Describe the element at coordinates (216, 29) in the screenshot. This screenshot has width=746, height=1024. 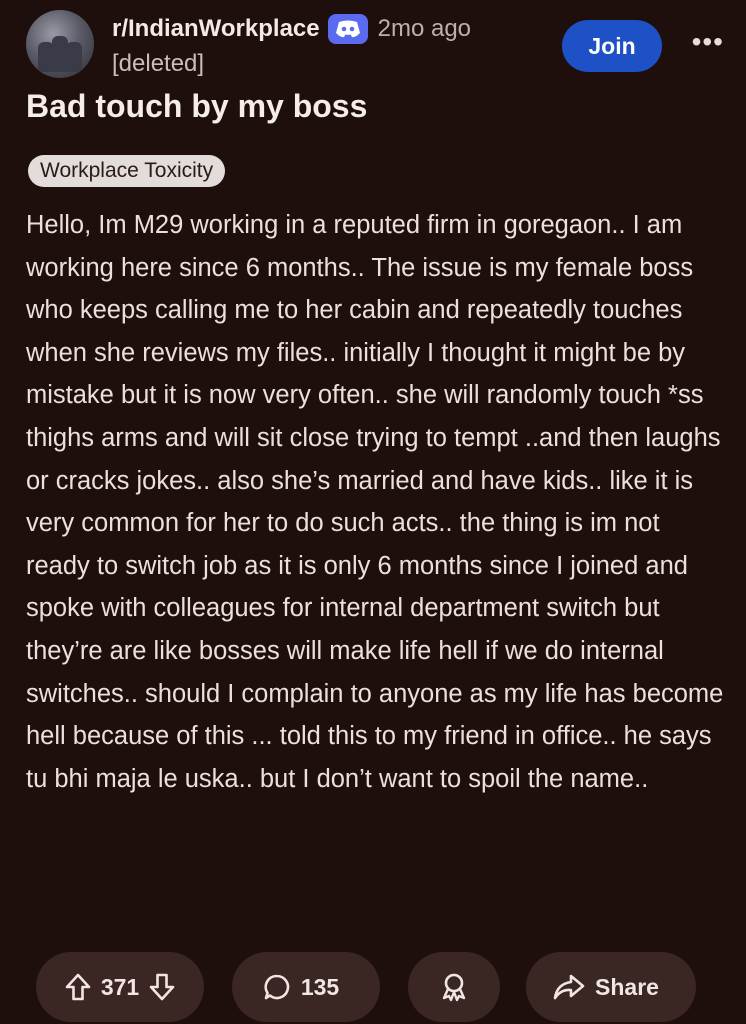
I see `subreddit-name: r/IndianWorkplace` at that location.